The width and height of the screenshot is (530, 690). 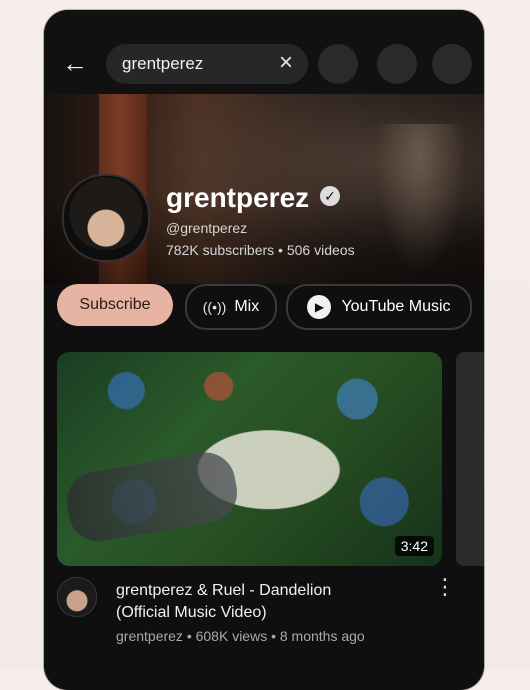 I want to click on channel-name: grentperez, so click(x=238, y=197).